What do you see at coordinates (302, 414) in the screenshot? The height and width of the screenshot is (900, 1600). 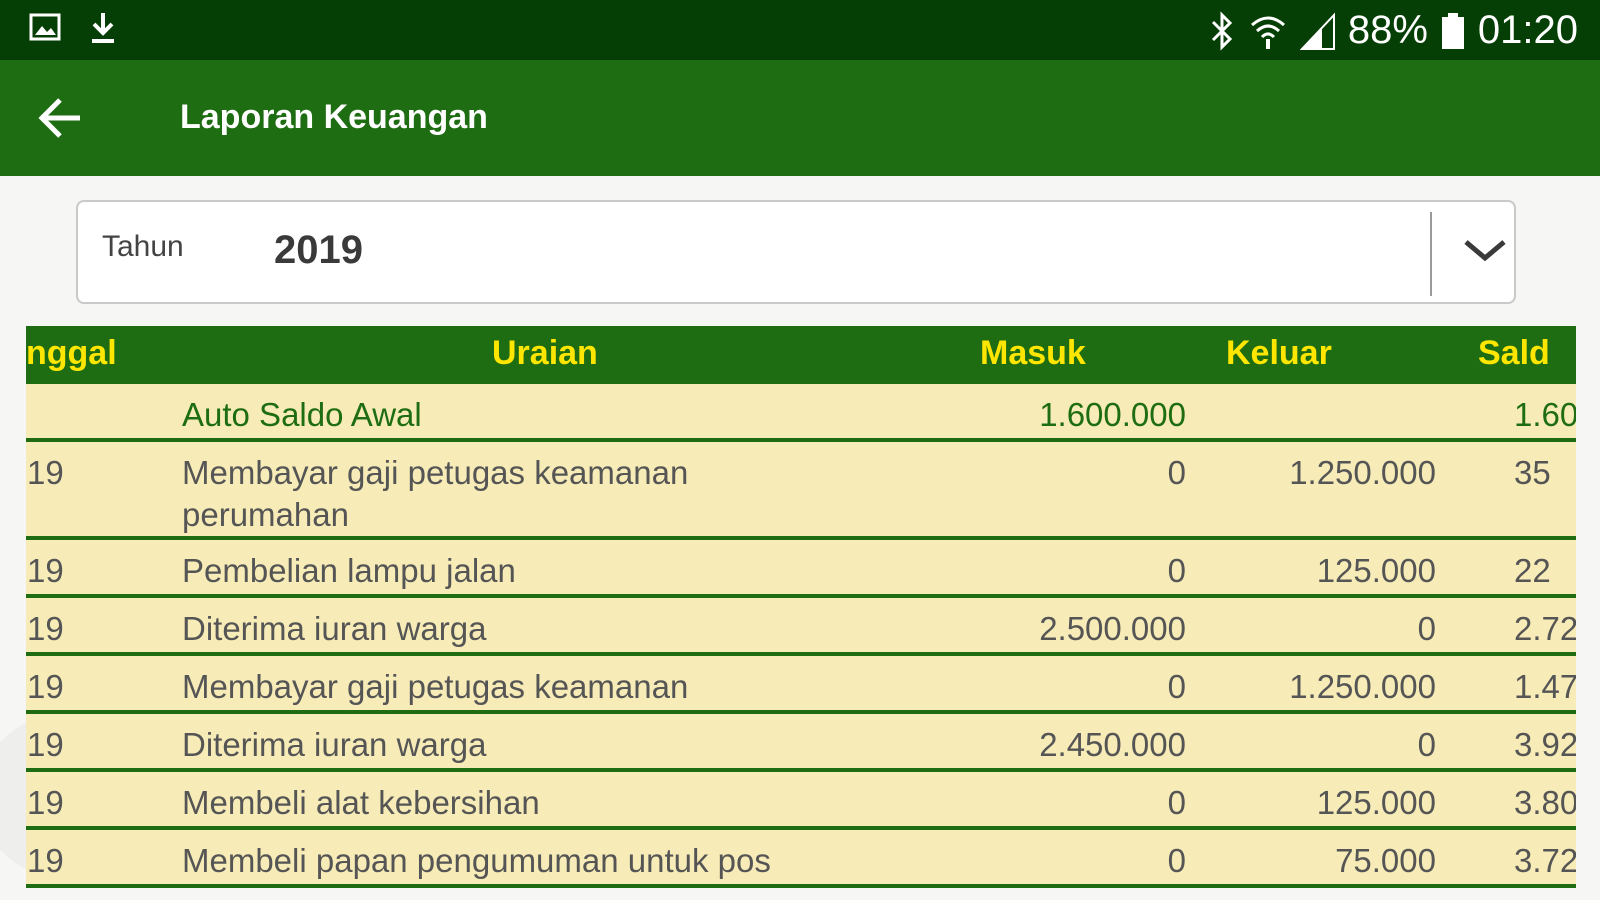 I see `cell-description: Auto Saldo Awal` at bounding box center [302, 414].